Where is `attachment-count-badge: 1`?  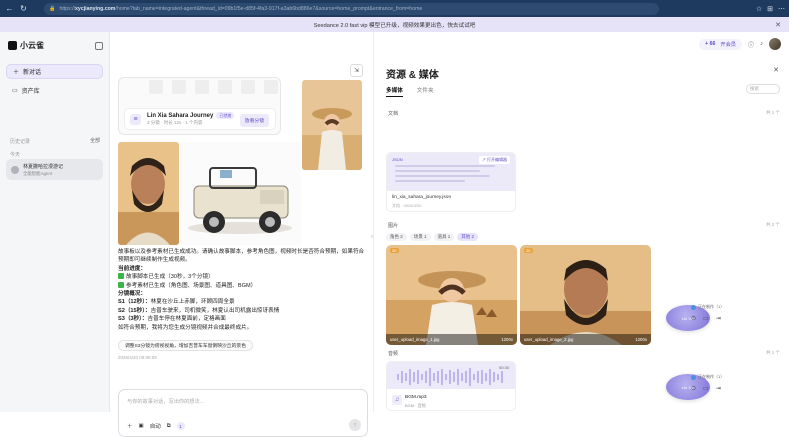 attachment-count-badge: 1 is located at coordinates (180, 426).